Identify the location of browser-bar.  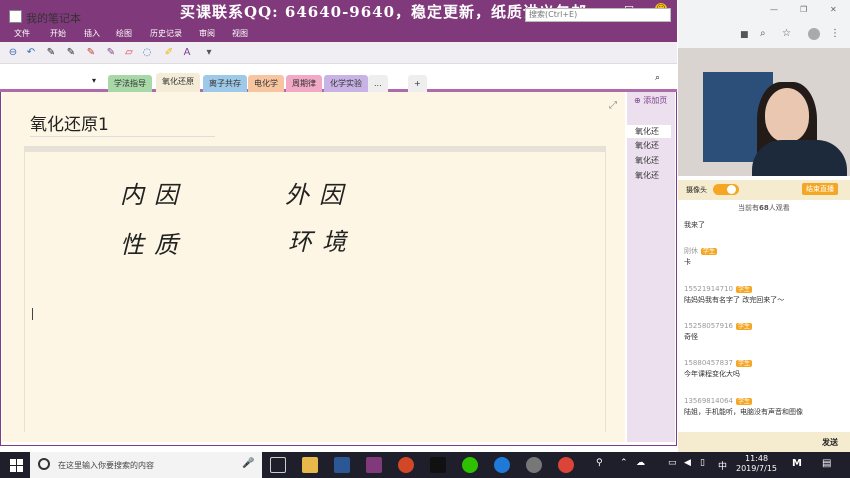
(764, 24).